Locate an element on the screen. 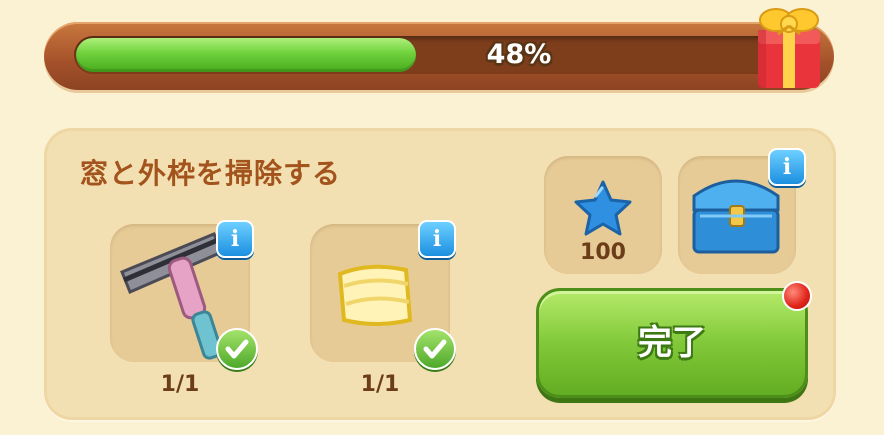 This screenshot has height=435, width=884. progress-track: 48% is located at coordinates (430, 55).